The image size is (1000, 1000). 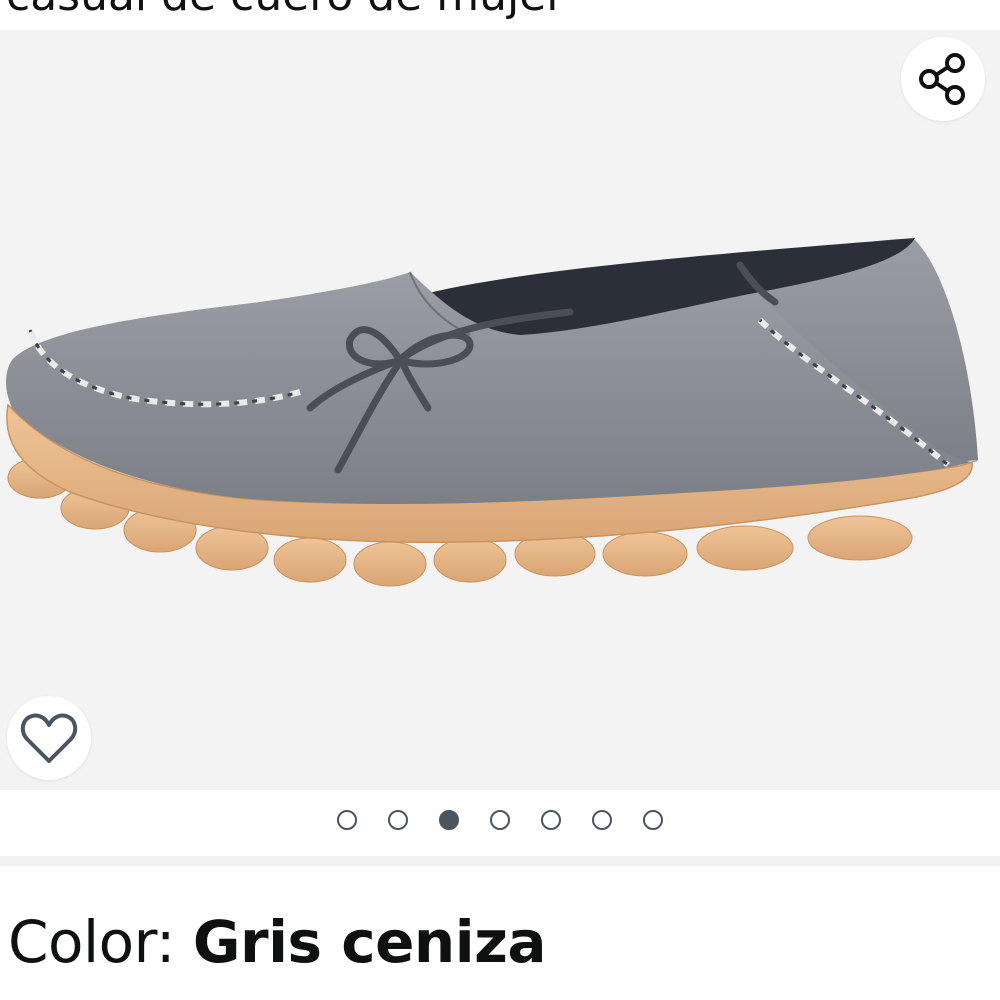 I want to click on pagination-dots, so click(x=500, y=822).